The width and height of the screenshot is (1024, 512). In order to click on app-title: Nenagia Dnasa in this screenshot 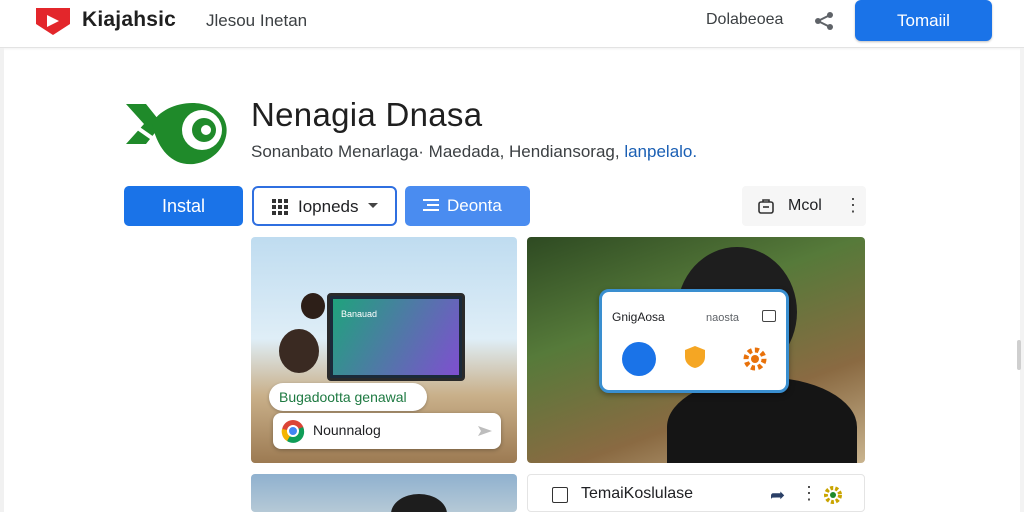, I will do `click(367, 114)`.